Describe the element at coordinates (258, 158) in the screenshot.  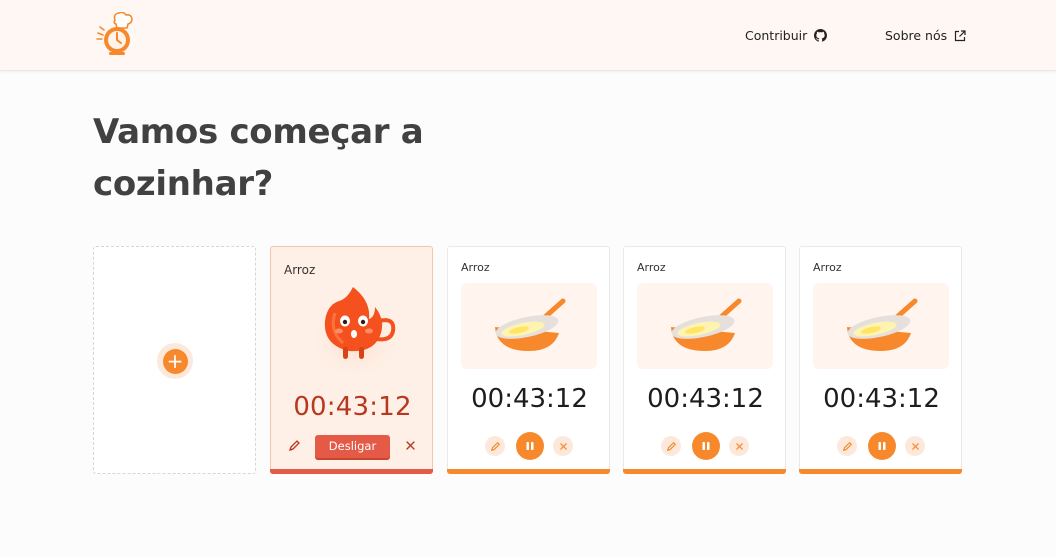
I see `page-title: Vamos começar a cozinhar?` at that location.